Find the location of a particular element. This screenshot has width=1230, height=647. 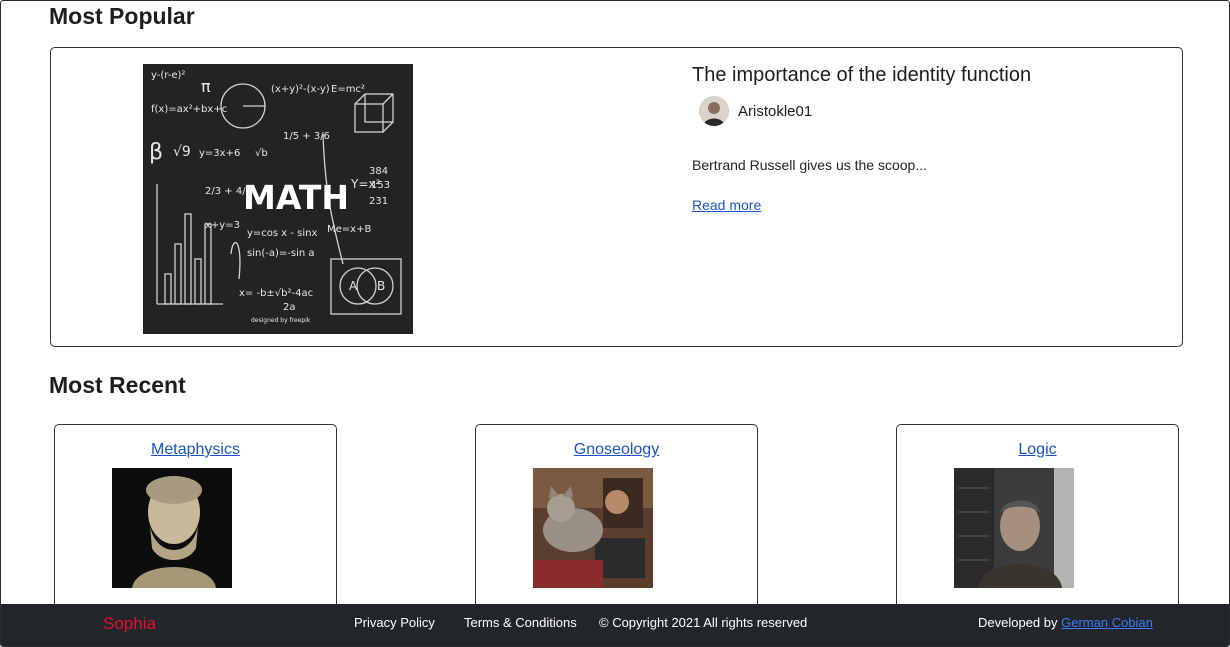

svg-text: designed by freepik is located at coordinates (281, 320).